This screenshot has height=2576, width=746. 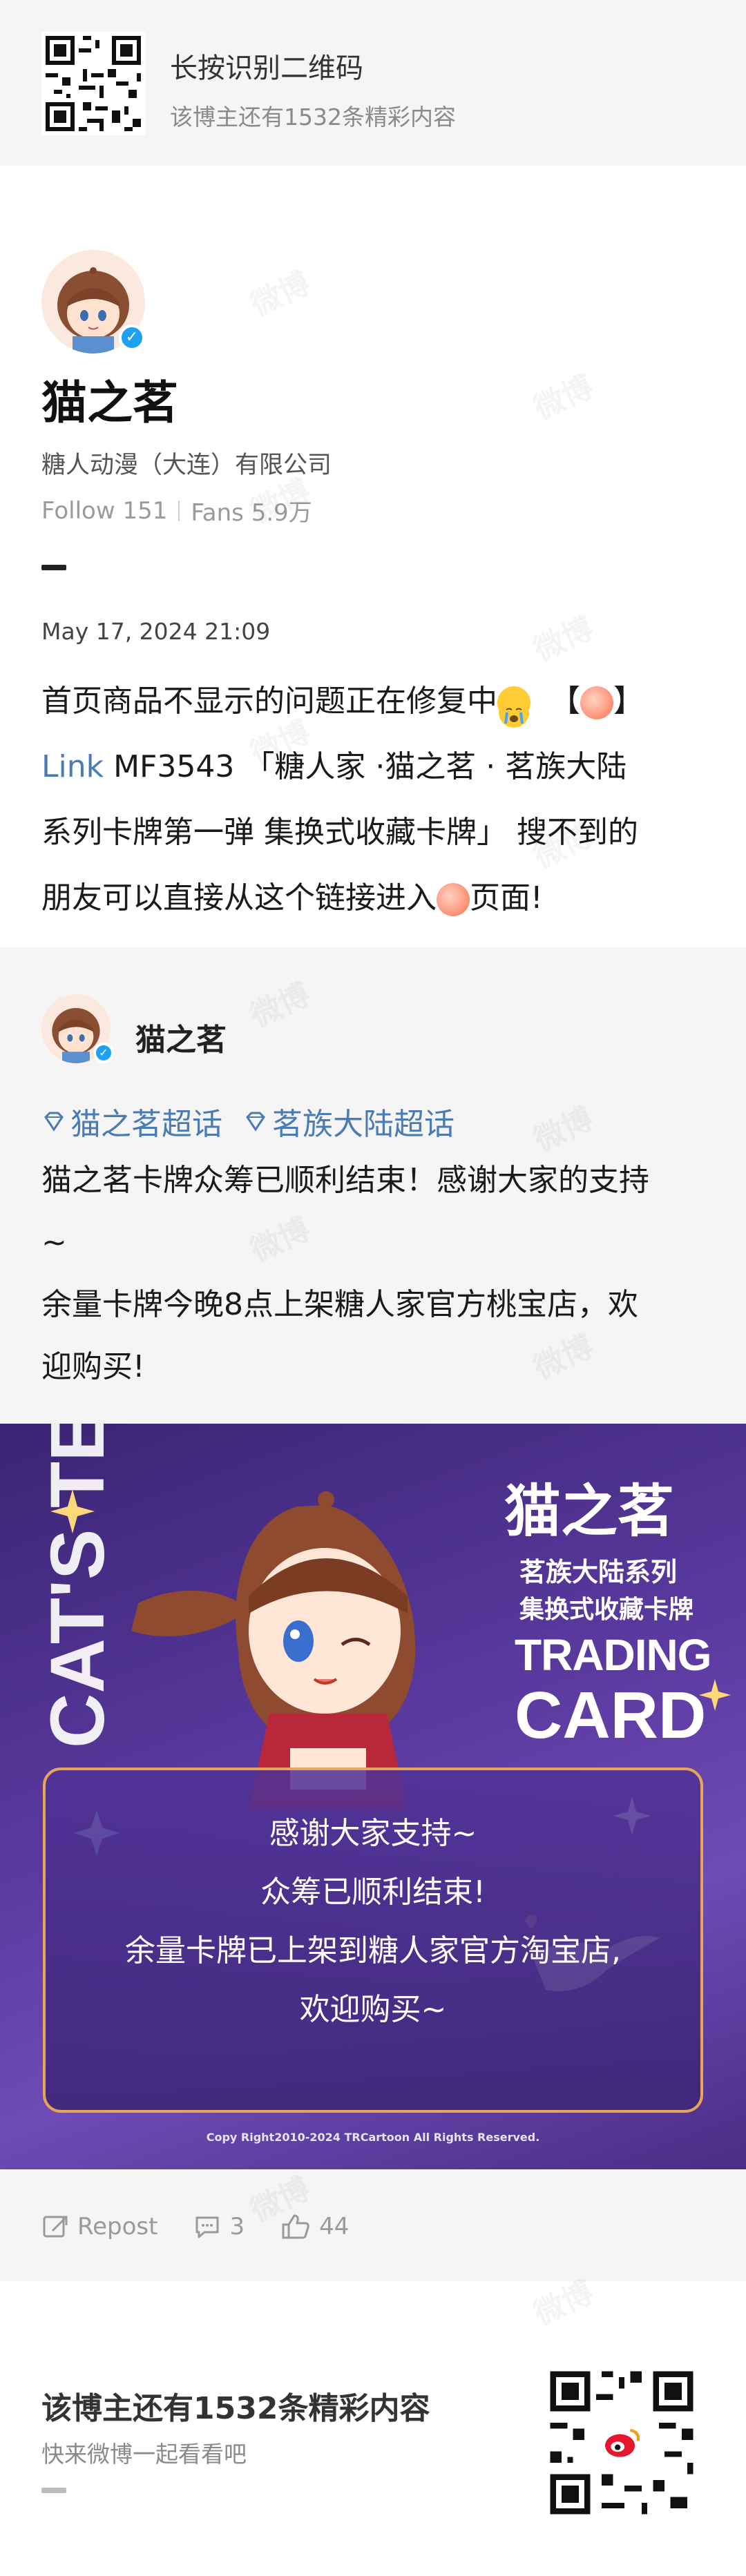 What do you see at coordinates (513, 707) in the screenshot?
I see `crying-emoji-icon` at bounding box center [513, 707].